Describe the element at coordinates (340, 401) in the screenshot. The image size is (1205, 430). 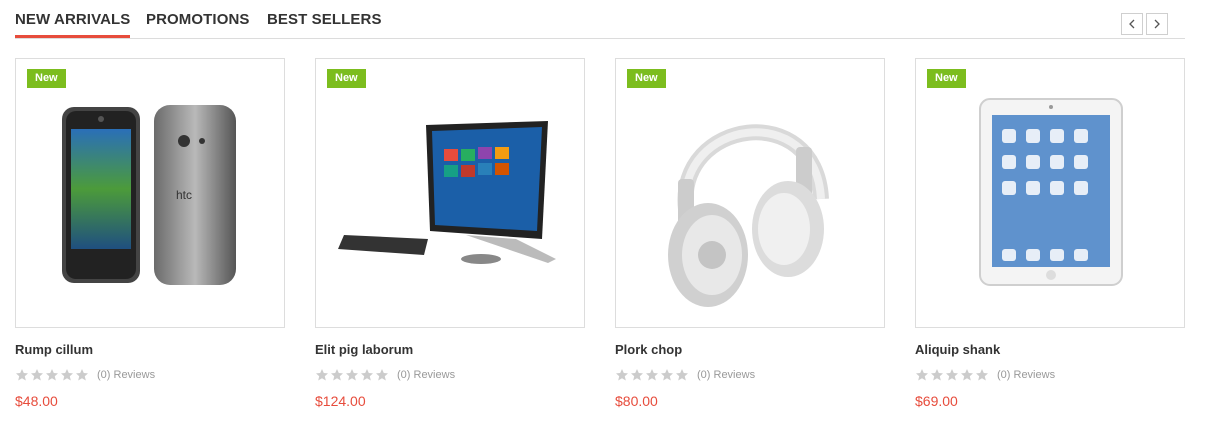
I see `product-price: $124.00` at that location.